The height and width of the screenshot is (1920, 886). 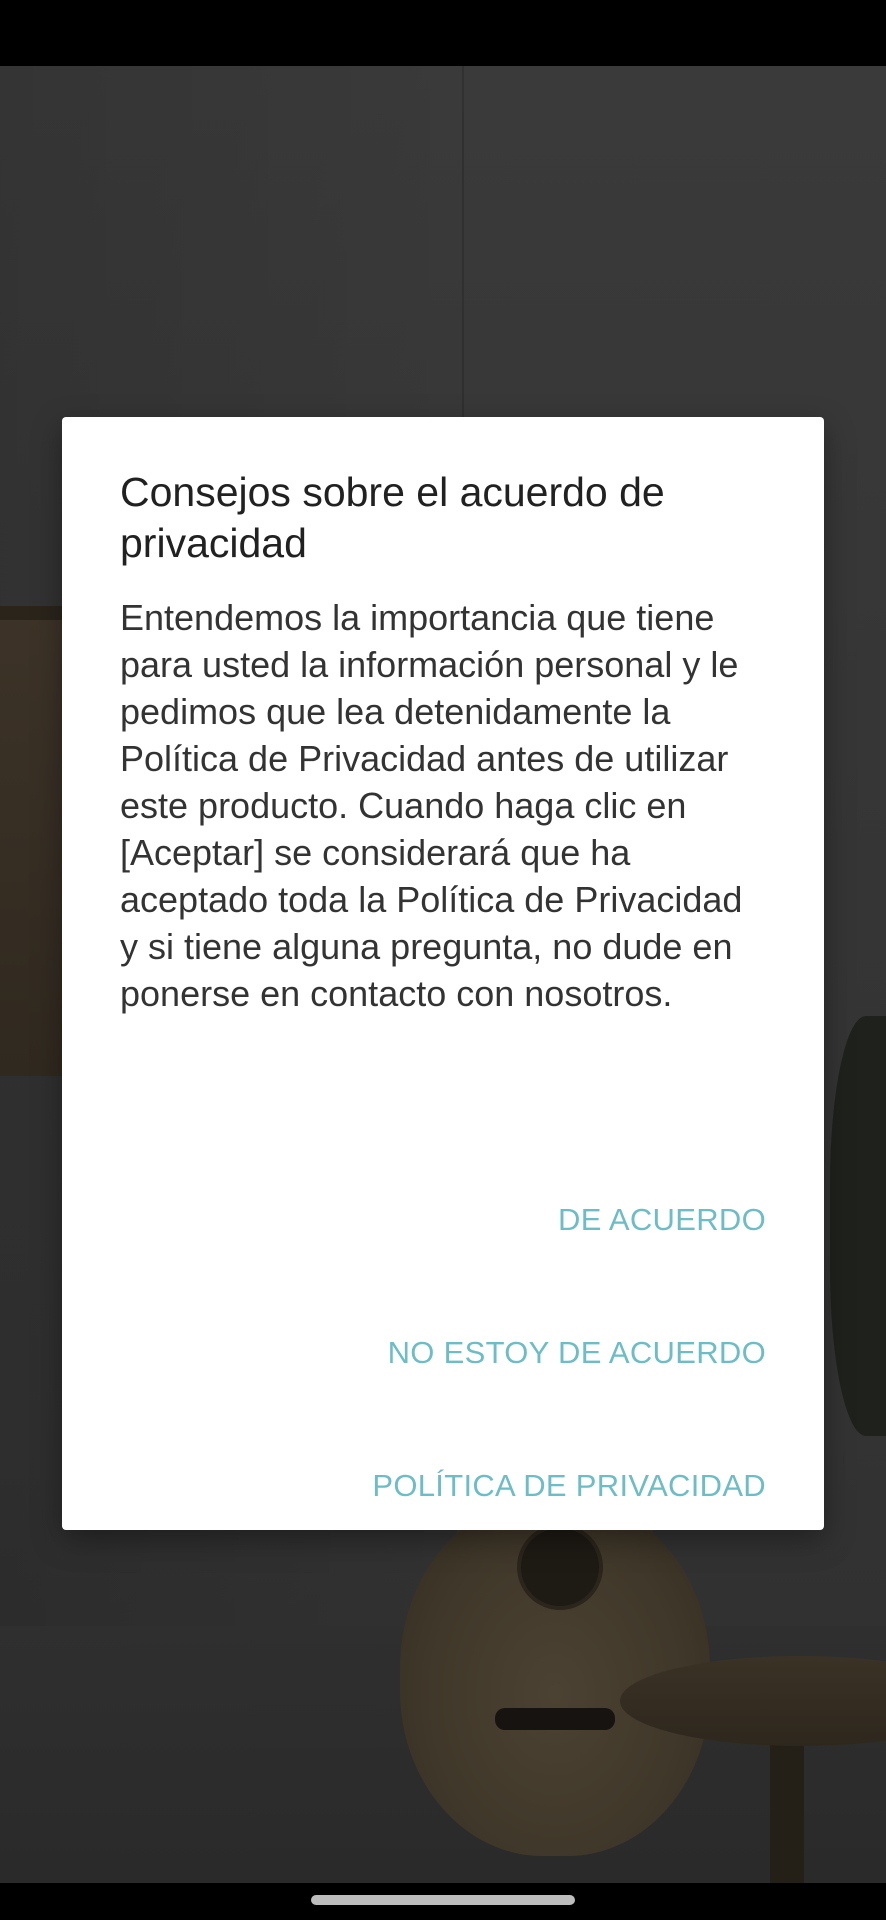 I want to click on disagree-button-label: NO ESTOY DE ACUERDO, so click(x=576, y=1352).